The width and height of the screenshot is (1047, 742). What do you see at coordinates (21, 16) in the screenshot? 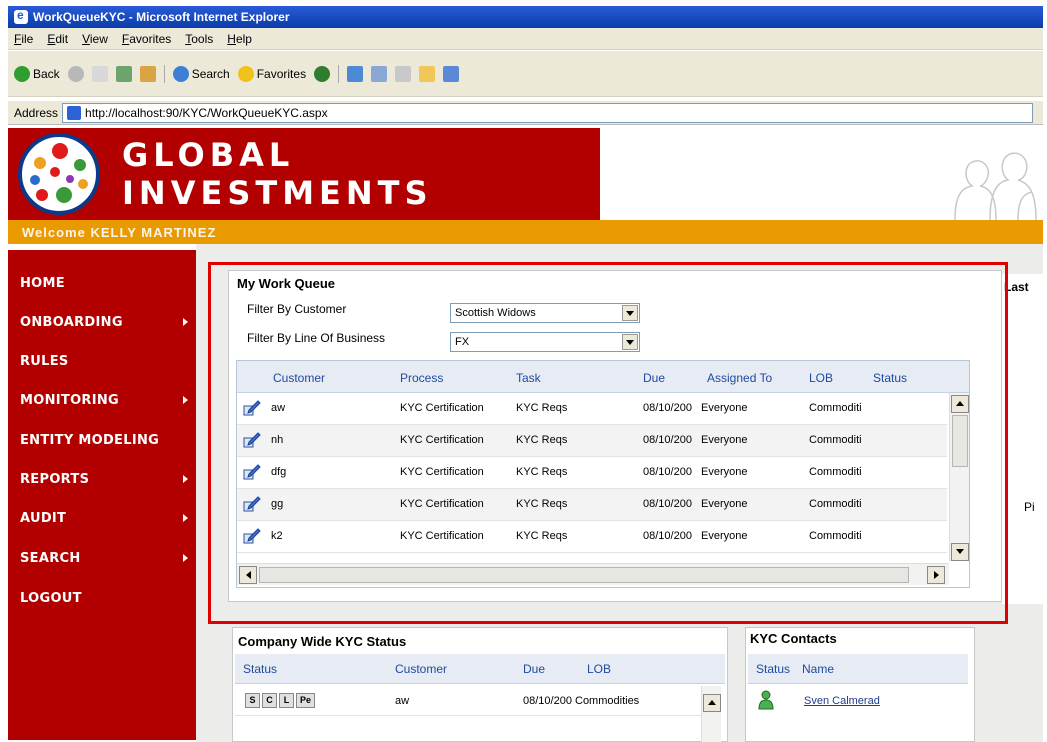
I see `internet-explorer-icon` at bounding box center [21, 16].